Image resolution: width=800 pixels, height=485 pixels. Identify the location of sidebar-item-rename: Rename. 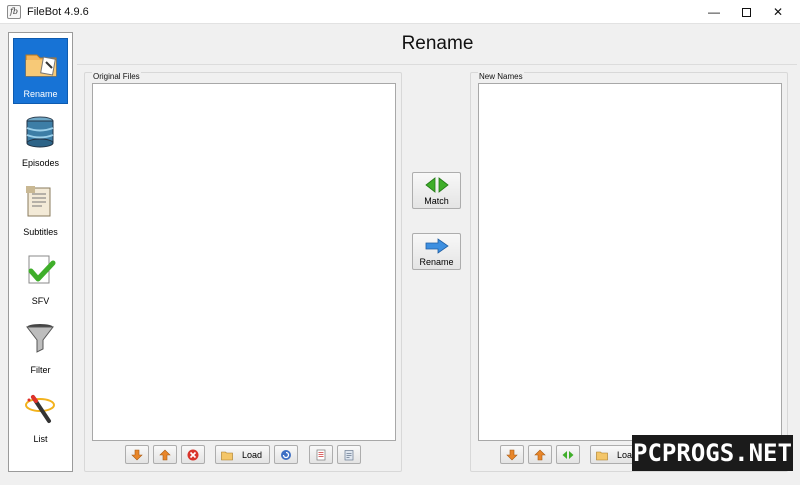
(40, 71).